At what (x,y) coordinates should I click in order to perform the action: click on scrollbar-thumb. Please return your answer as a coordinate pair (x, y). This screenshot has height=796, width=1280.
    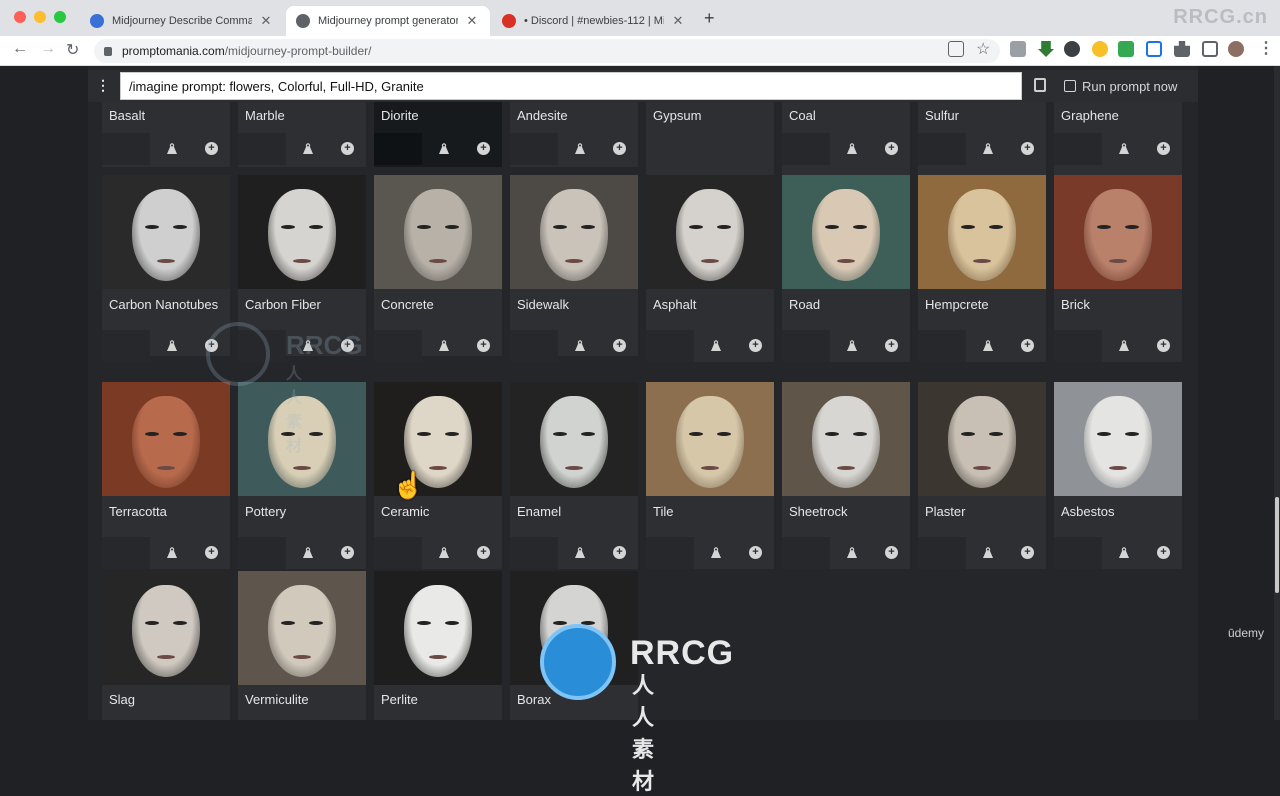
    Looking at the image, I should click on (1277, 545).